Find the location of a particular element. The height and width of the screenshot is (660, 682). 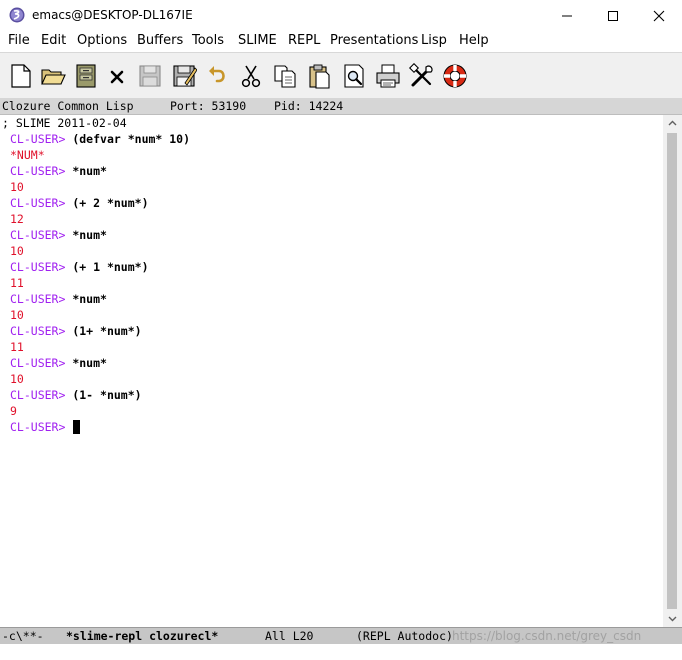

close-icon is located at coordinates (659, 16).